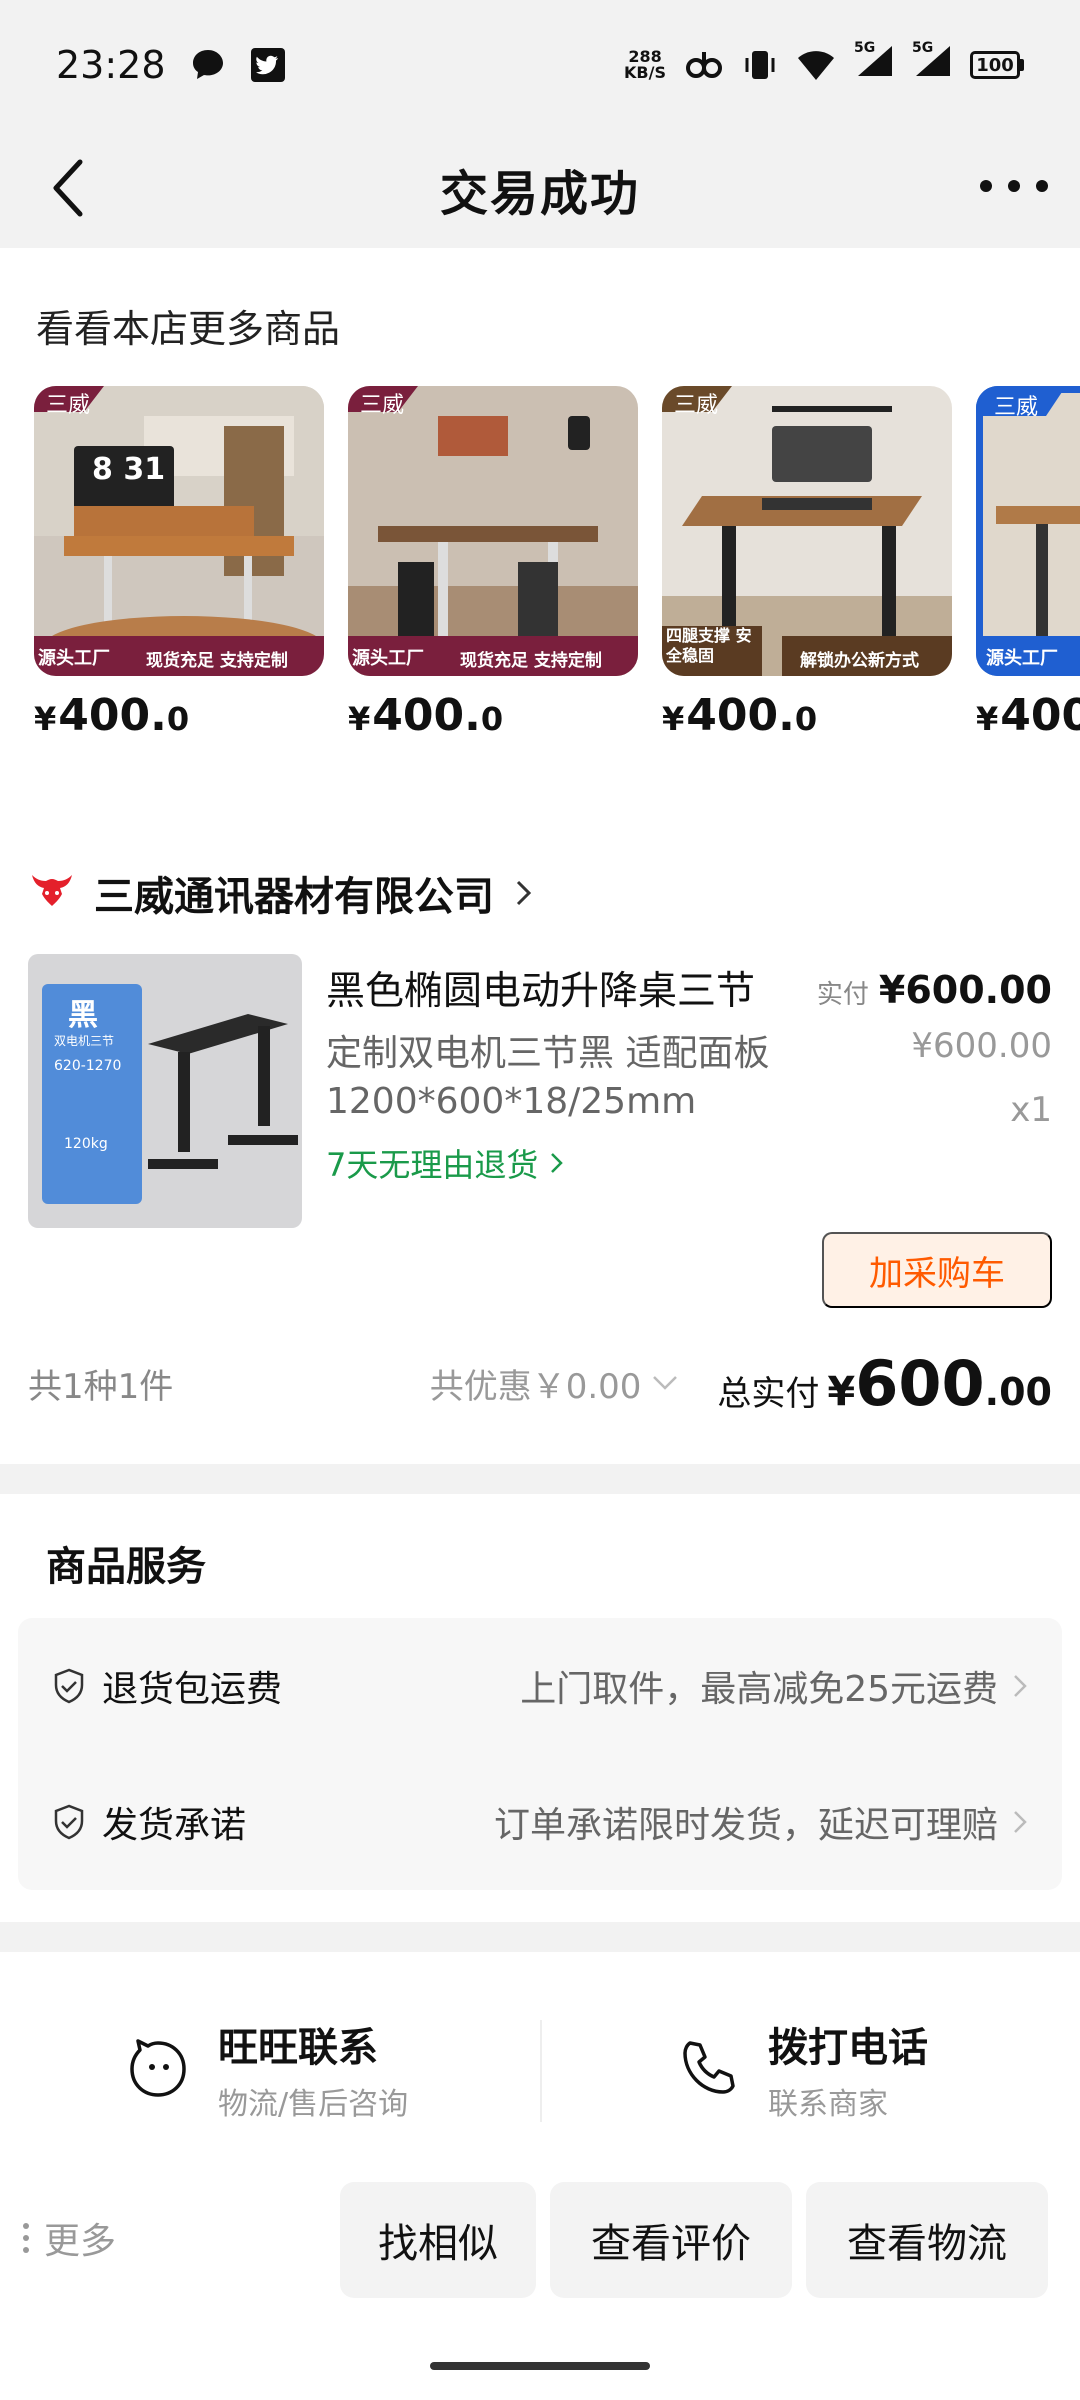 The width and height of the screenshot is (1080, 2400). Describe the element at coordinates (745, 1825) in the screenshot. I see `service-desc: 订单承诺限时发货，延迟可理赔` at that location.